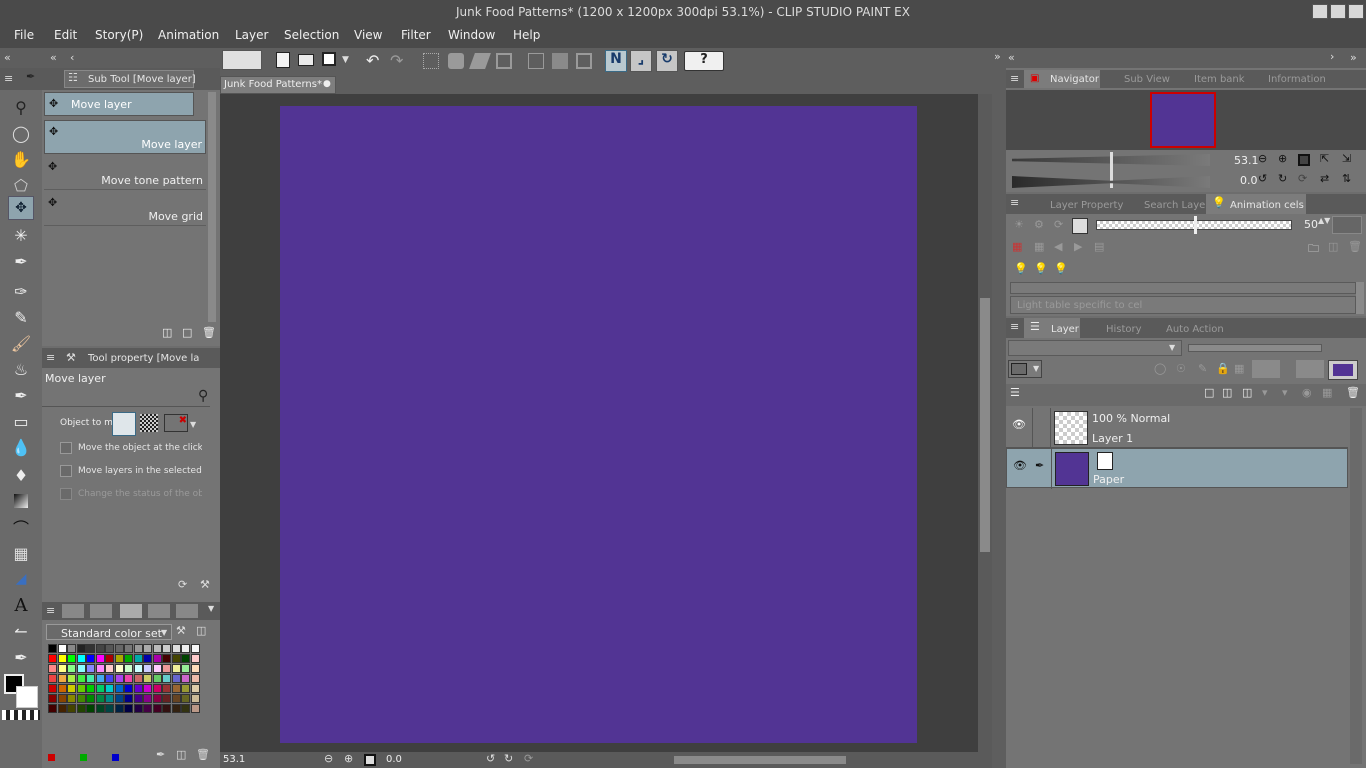 The width and height of the screenshot is (1366, 768). Describe the element at coordinates (480, 61) in the screenshot. I see `eraser-icon` at that location.